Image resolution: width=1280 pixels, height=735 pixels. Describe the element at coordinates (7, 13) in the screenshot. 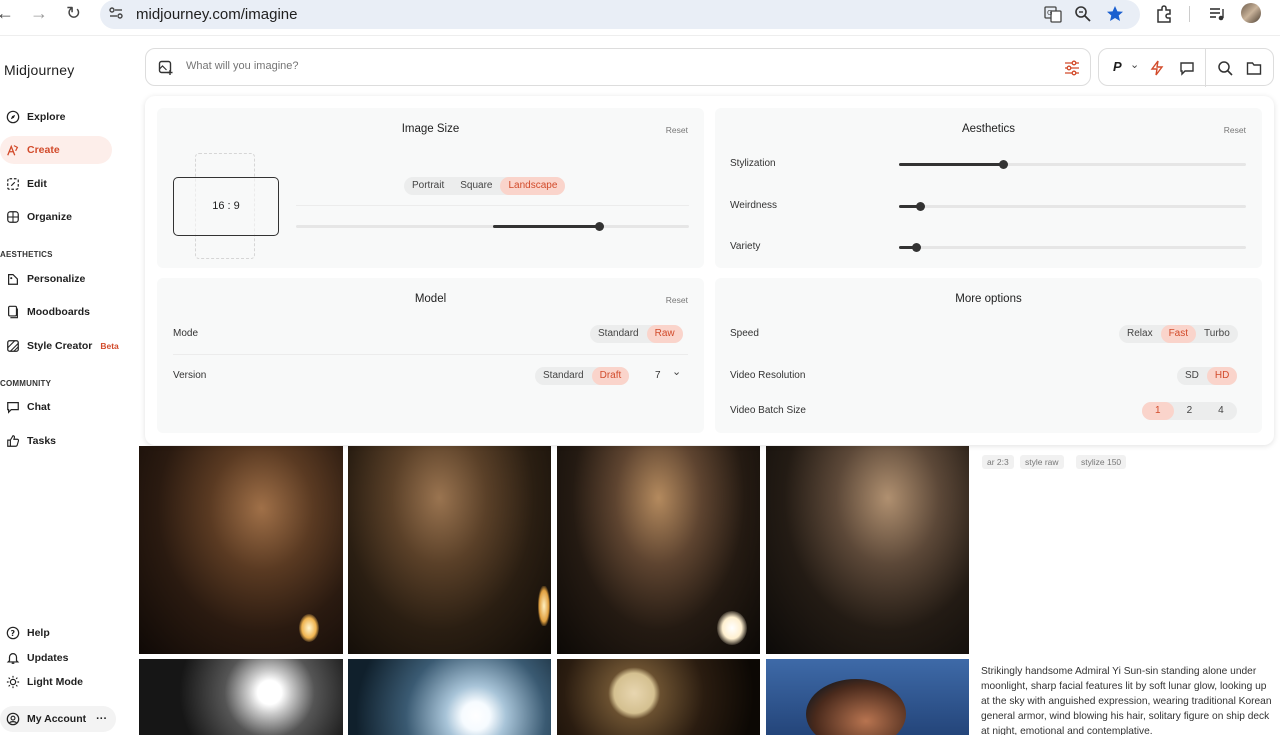

I see `back-icon: ←` at that location.